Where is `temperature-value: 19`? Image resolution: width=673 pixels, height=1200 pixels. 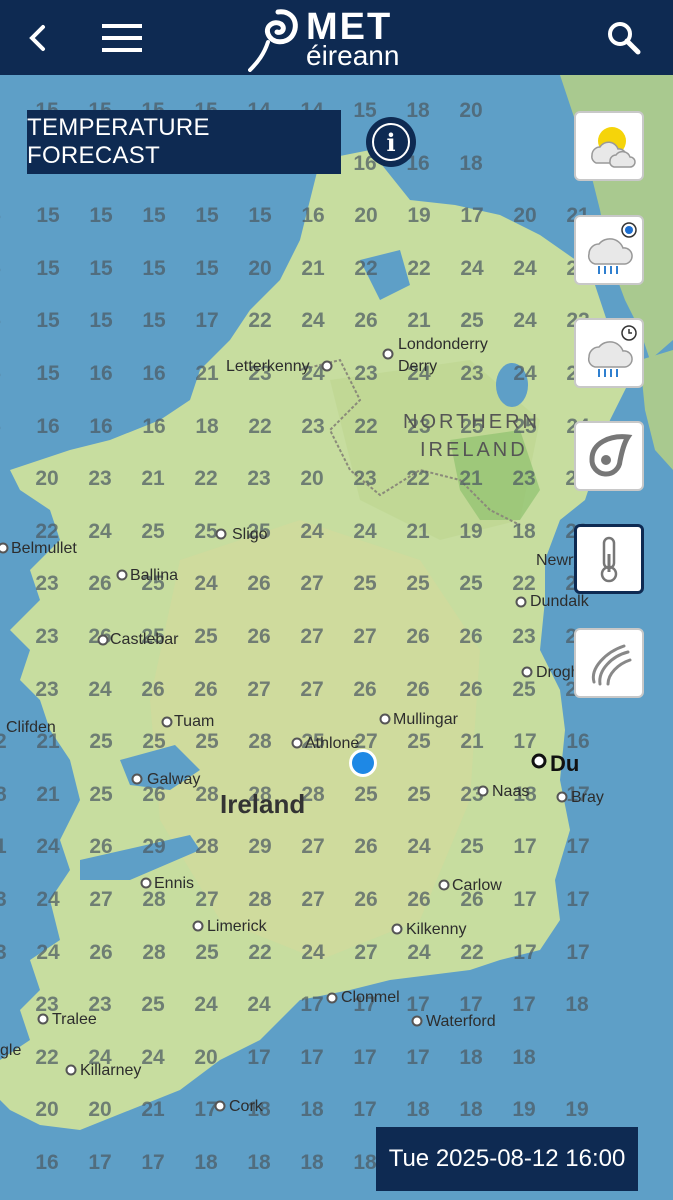
temperature-value: 19 is located at coordinates (524, 1110).